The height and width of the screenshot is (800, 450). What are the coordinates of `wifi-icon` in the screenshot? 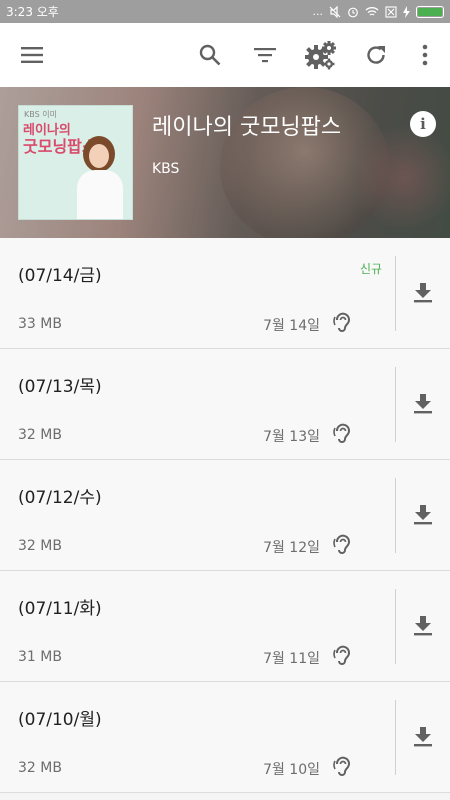 It's located at (372, 11).